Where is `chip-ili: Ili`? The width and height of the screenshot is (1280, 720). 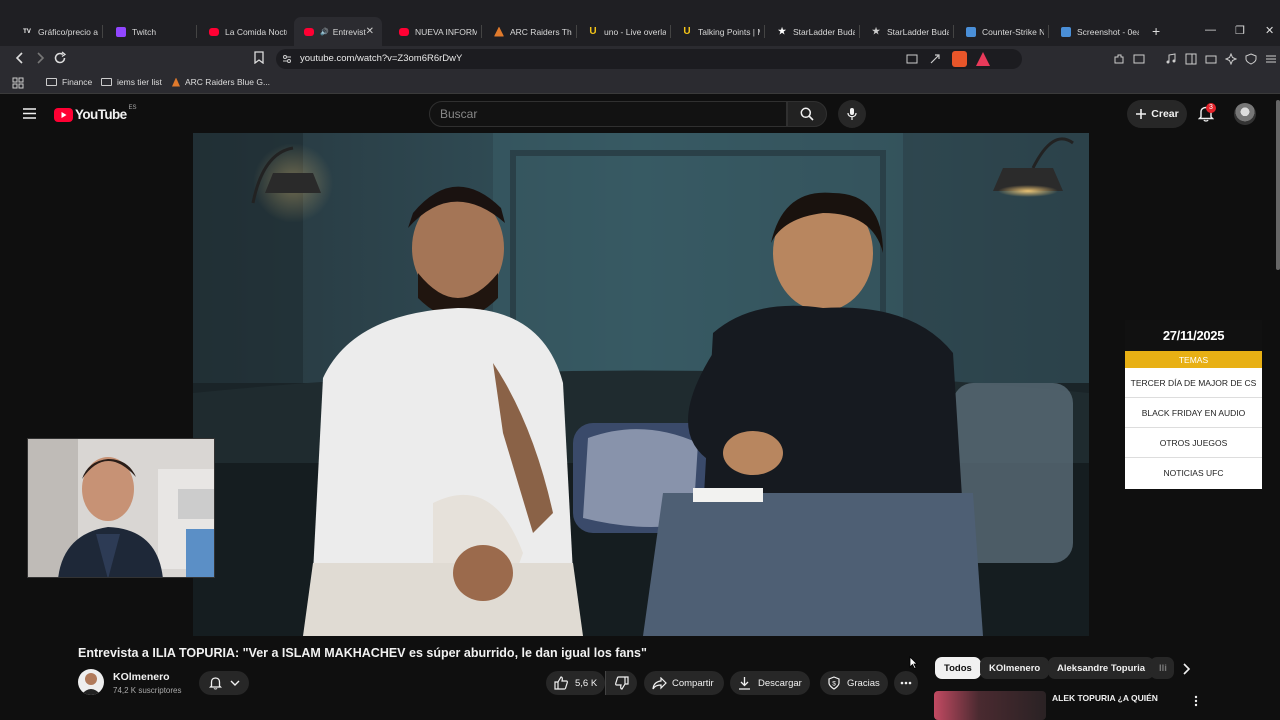 chip-ili: Ili is located at coordinates (1162, 668).